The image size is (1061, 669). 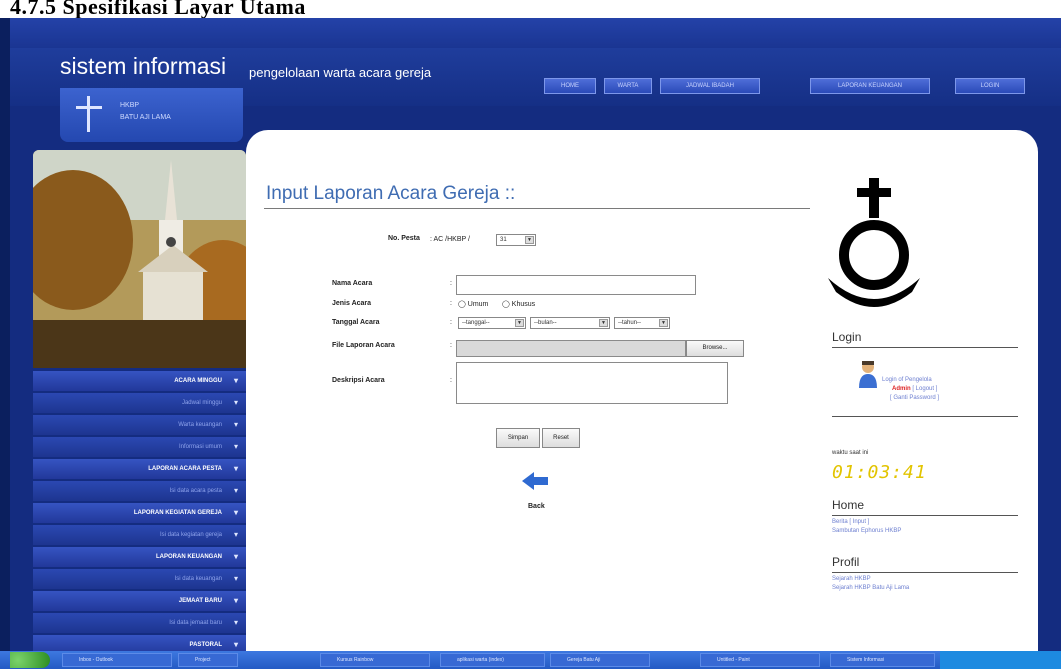 I want to click on system-tray, so click(x=1000, y=660).